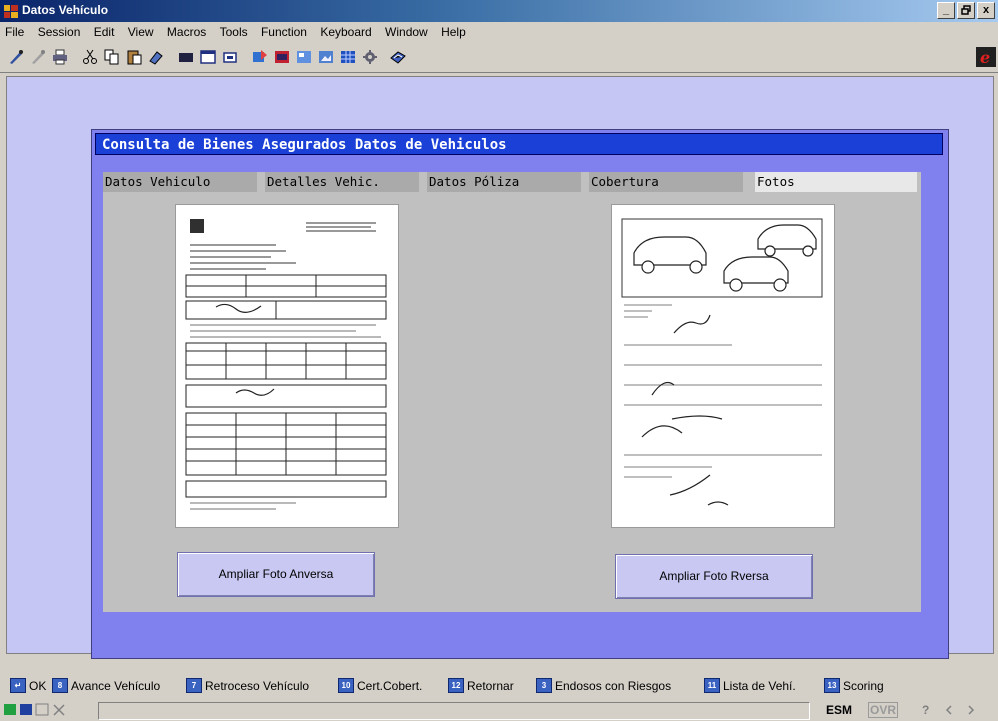  Describe the element at coordinates (454, 711) in the screenshot. I see `status-message-field` at that location.